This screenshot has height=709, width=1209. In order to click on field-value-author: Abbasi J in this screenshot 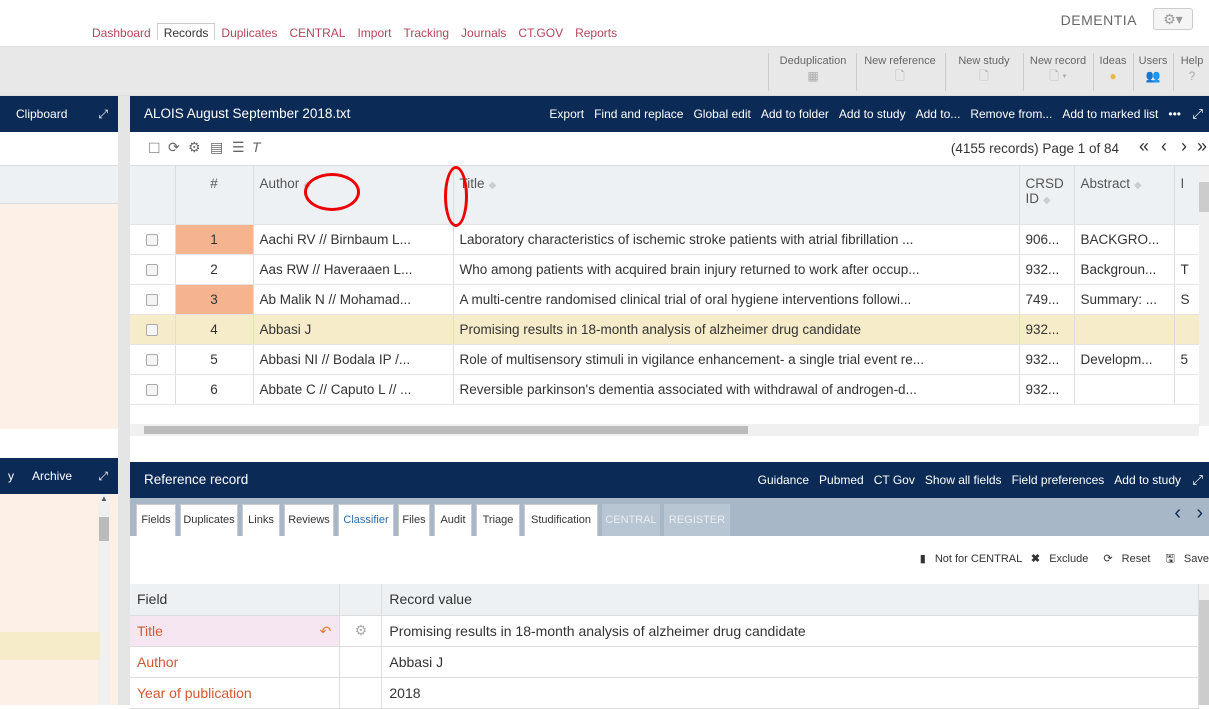, I will do `click(790, 662)`.